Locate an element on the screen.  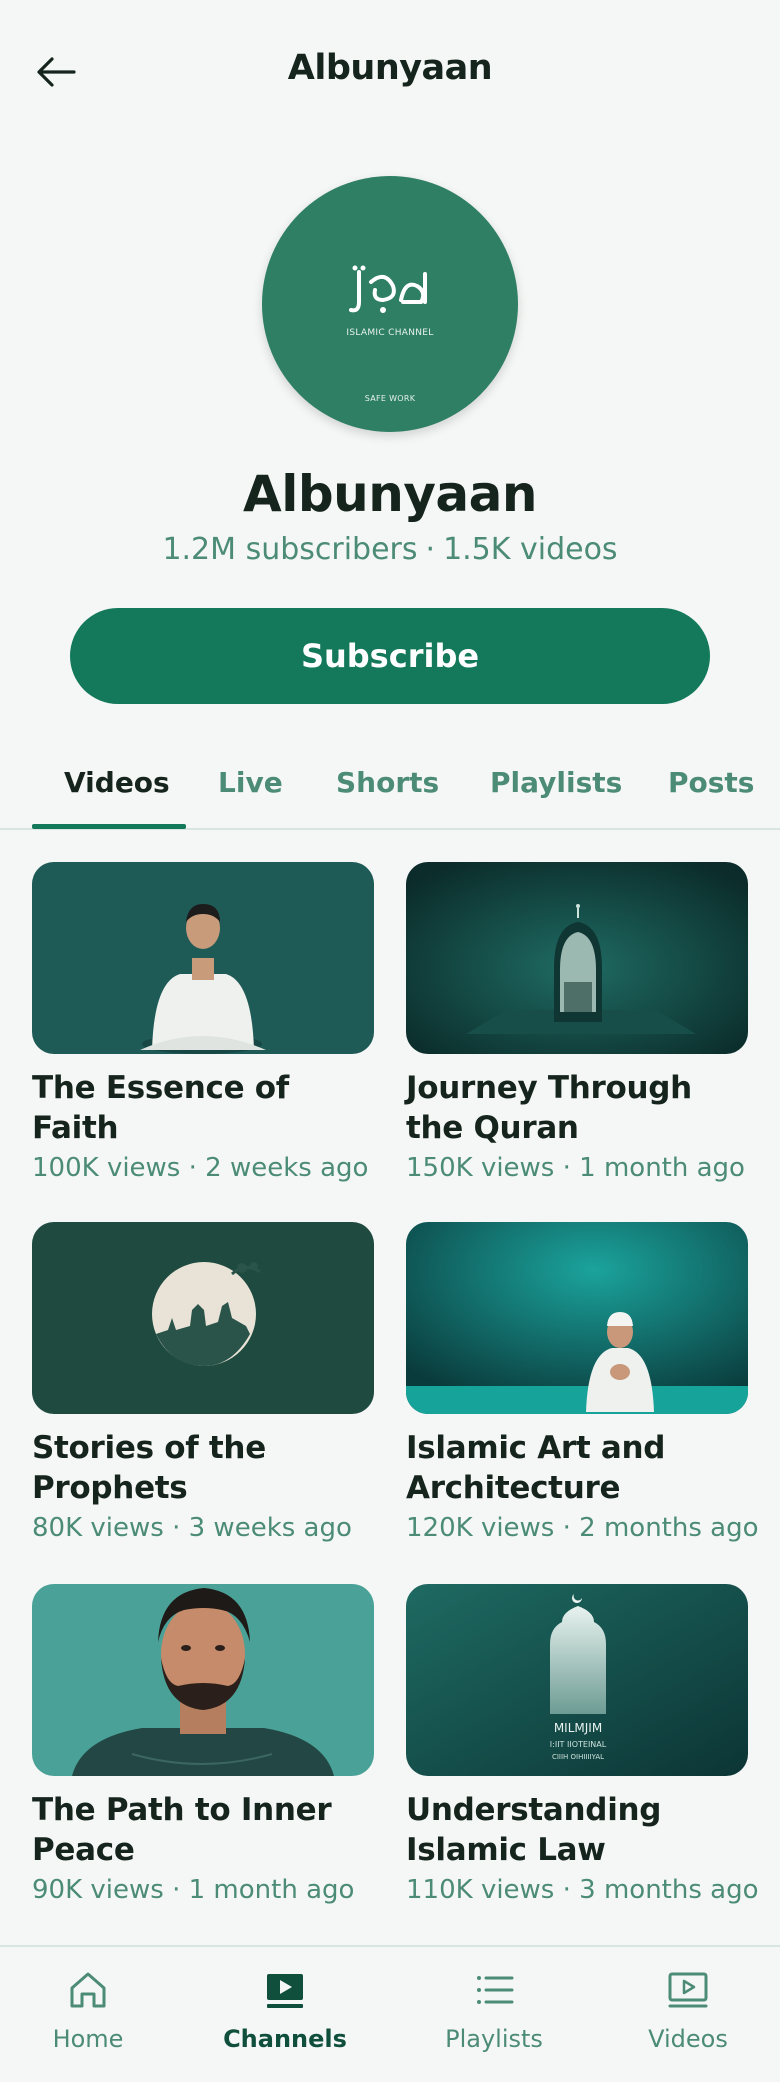
nav-playlists: Playlists is located at coordinates (494, 2009).